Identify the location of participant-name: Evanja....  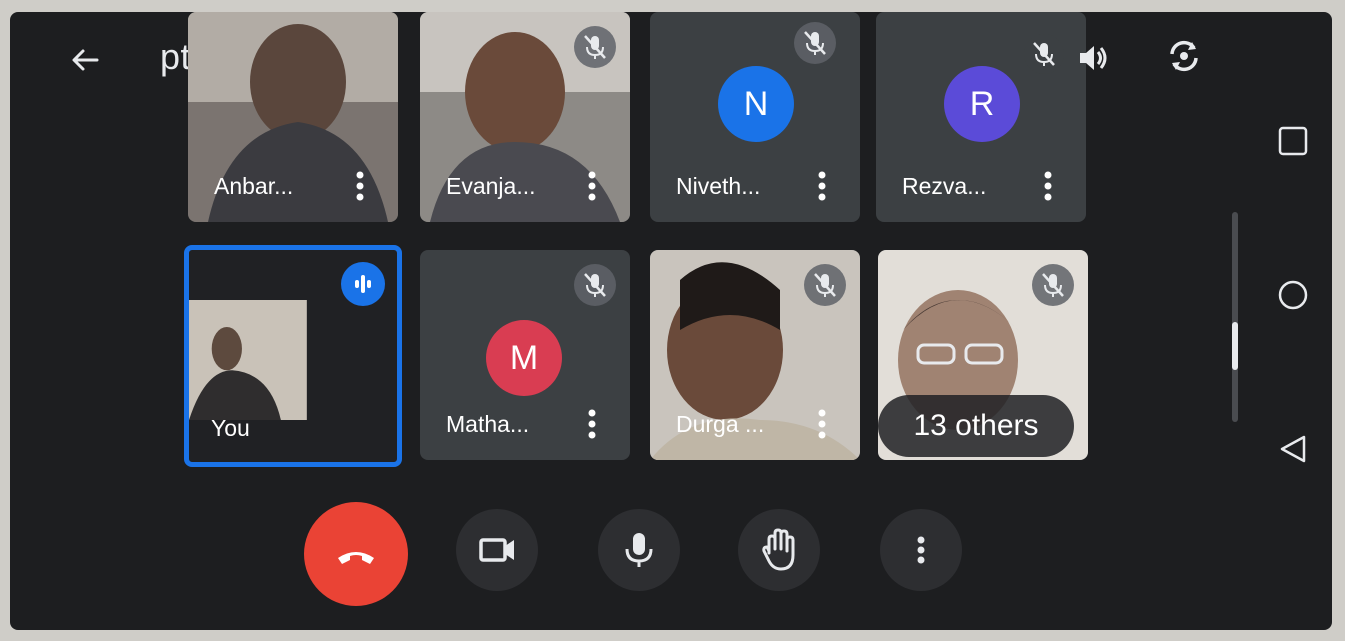
(491, 186).